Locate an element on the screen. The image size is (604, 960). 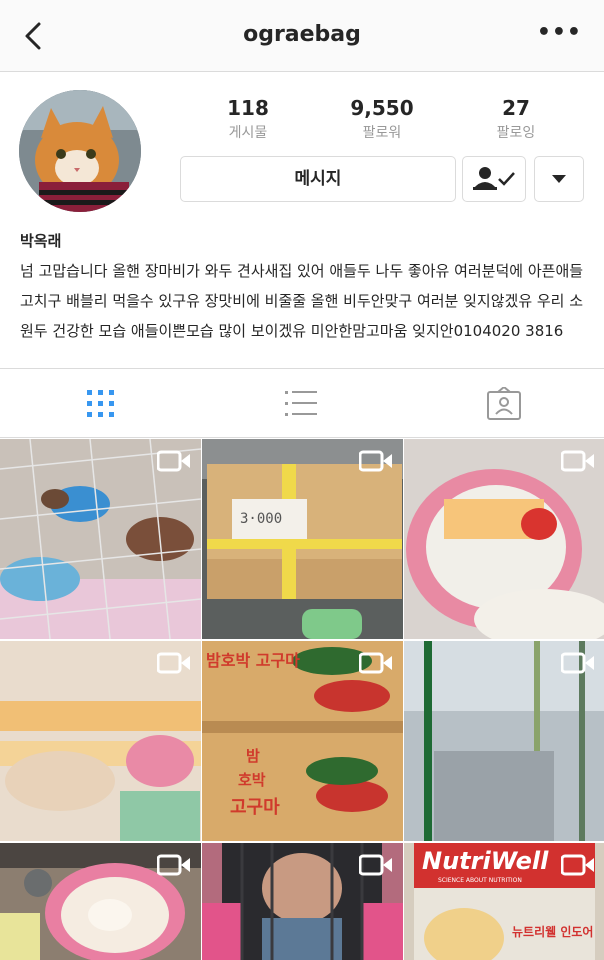
top-bar: ograebag ••• is located at coordinates (302, 36).